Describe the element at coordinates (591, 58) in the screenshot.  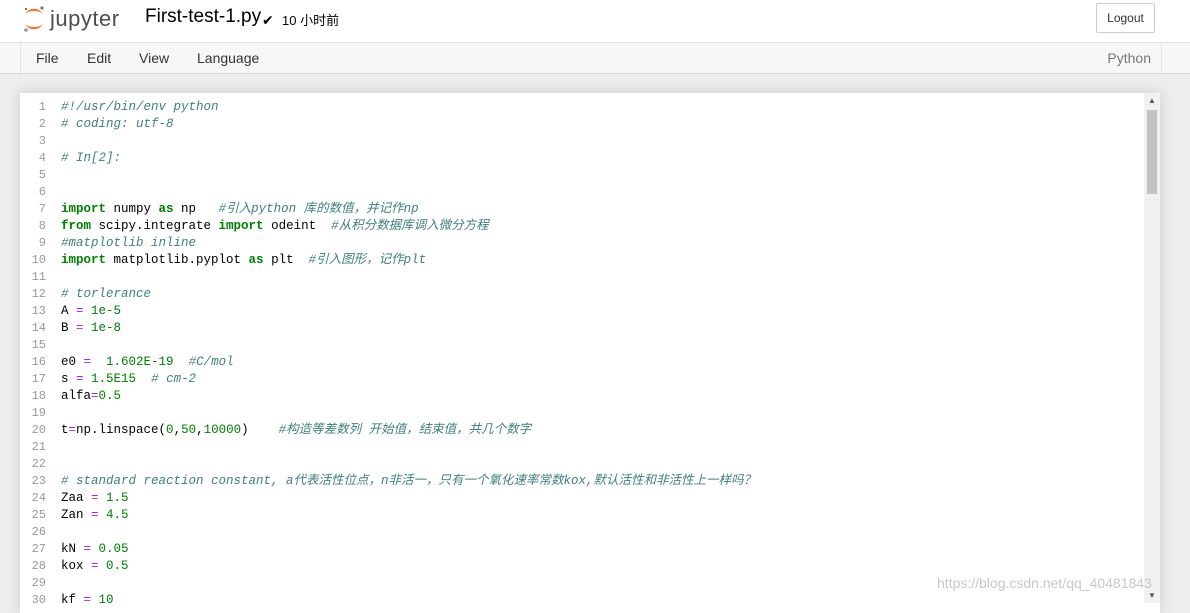
I see `menubar-container: File Edit View Language Python` at that location.